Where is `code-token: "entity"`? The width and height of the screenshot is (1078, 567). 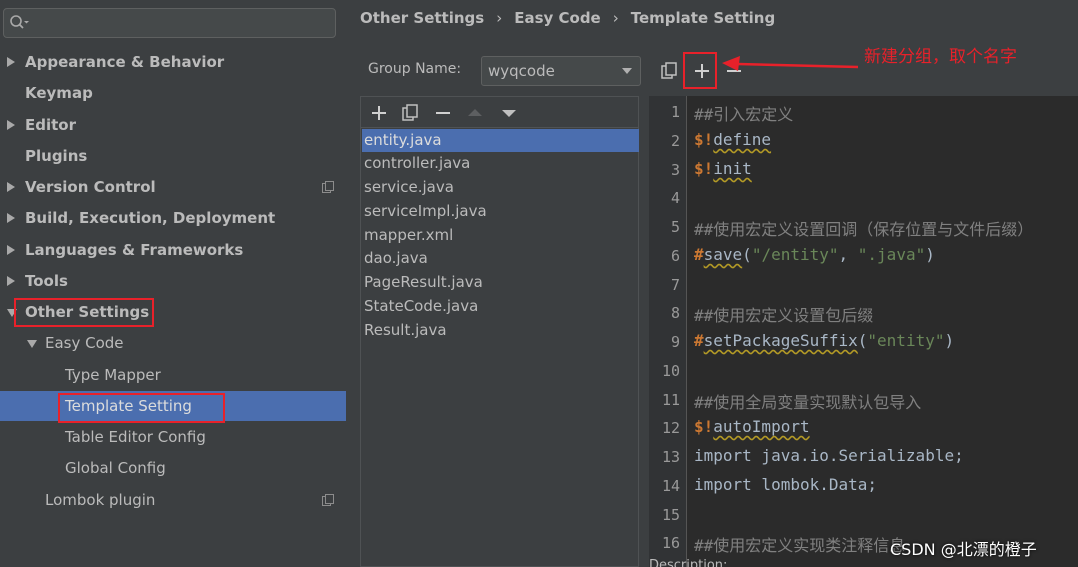 code-token: "entity" is located at coordinates (906, 340).